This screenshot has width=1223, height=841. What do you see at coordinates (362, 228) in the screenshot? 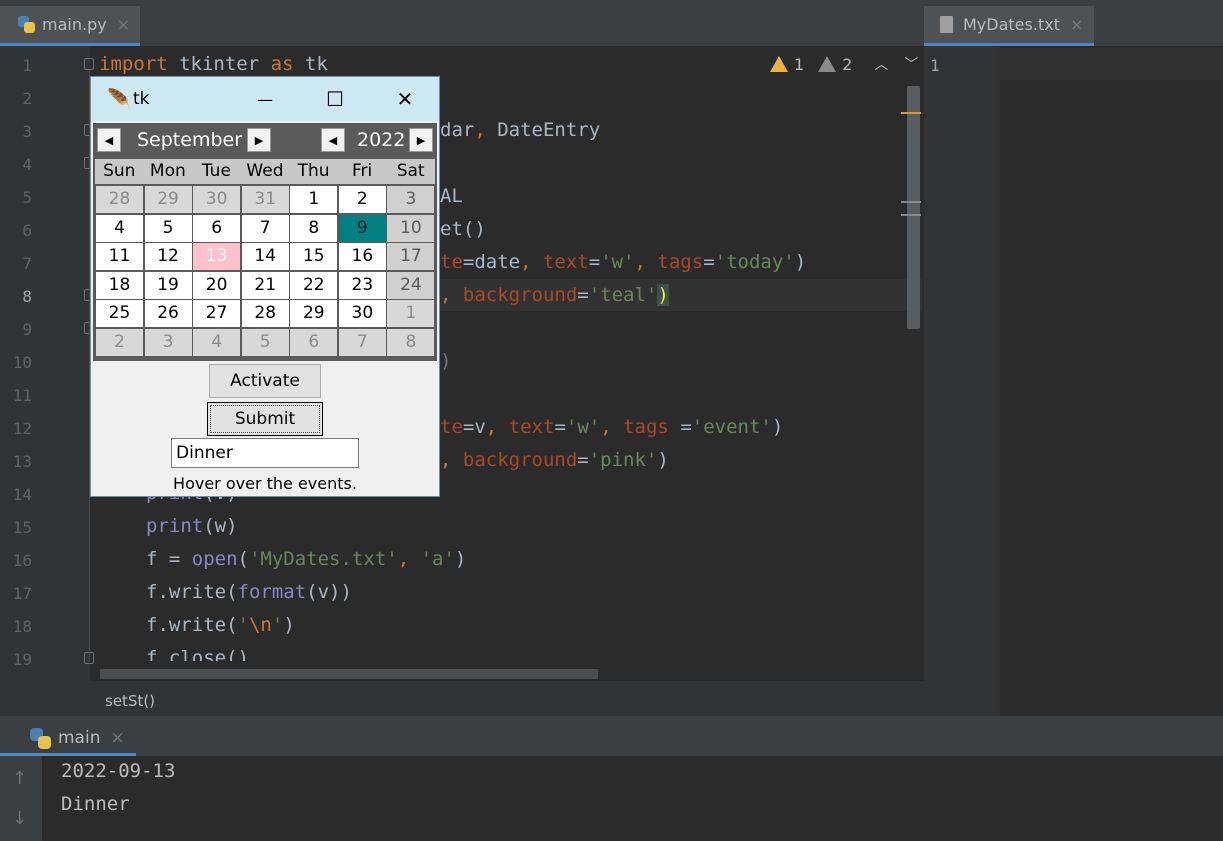
I see `calendar-day: 9` at bounding box center [362, 228].